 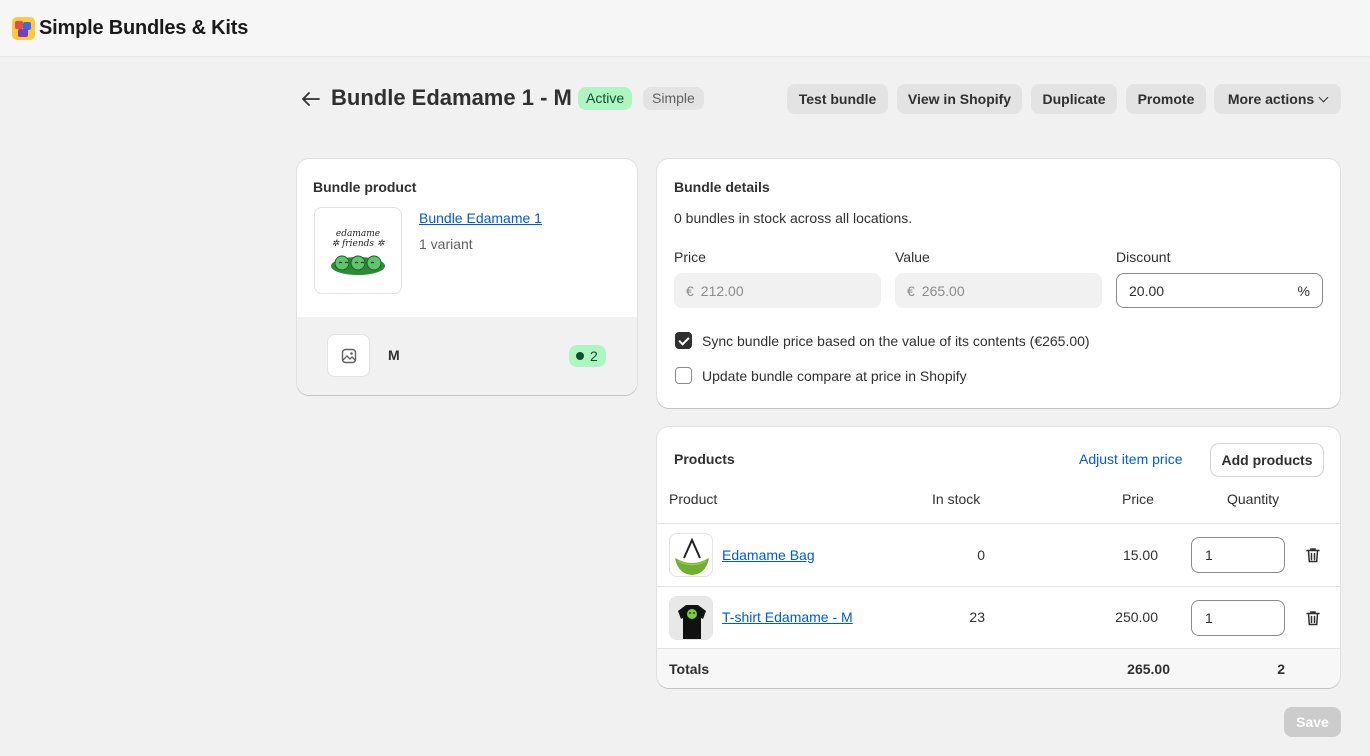 I want to click on more-actions-button: More actions, so click(x=1277, y=99).